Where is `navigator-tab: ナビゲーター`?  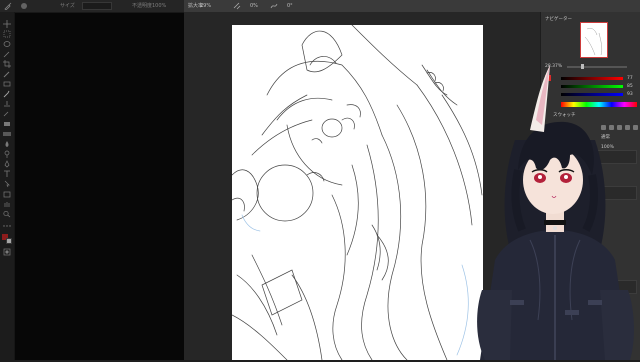 navigator-tab: ナビゲーター is located at coordinates (558, 19).